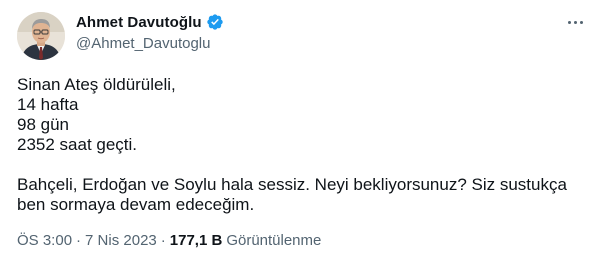  I want to click on author-block: Ahmet Davutoğlu @Ahmet_Davutoglu, so click(150, 32).